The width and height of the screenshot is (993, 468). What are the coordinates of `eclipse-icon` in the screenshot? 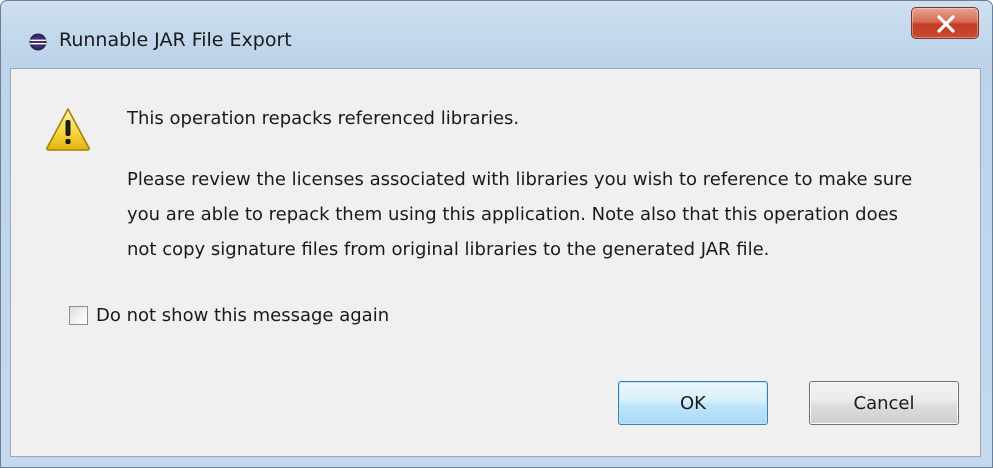 It's located at (38, 42).